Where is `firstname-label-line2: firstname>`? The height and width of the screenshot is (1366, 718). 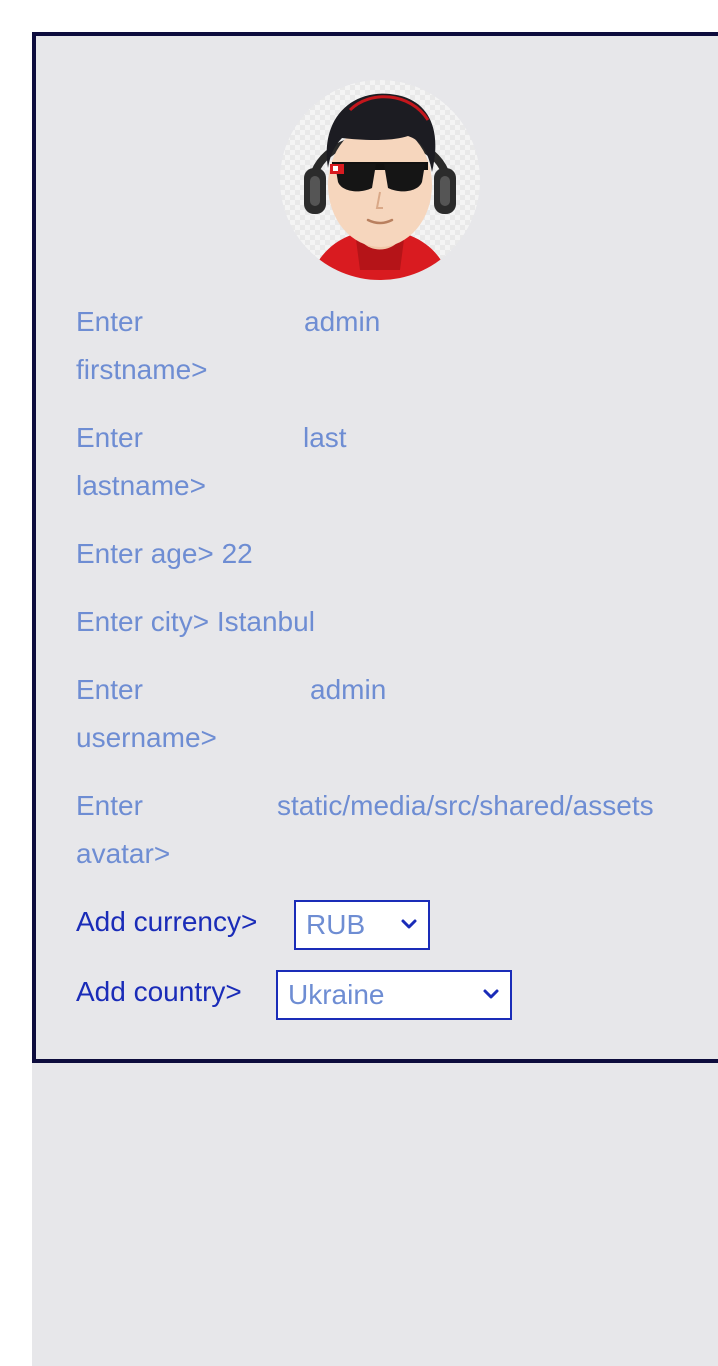
firstname-label-line2: firstname> is located at coordinates (142, 369).